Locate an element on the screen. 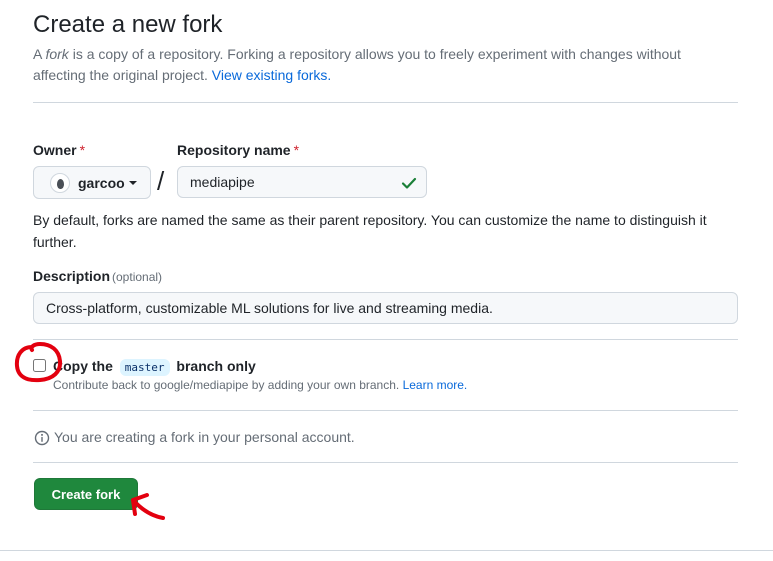 This screenshot has width=773, height=561. description-input is located at coordinates (385, 308).